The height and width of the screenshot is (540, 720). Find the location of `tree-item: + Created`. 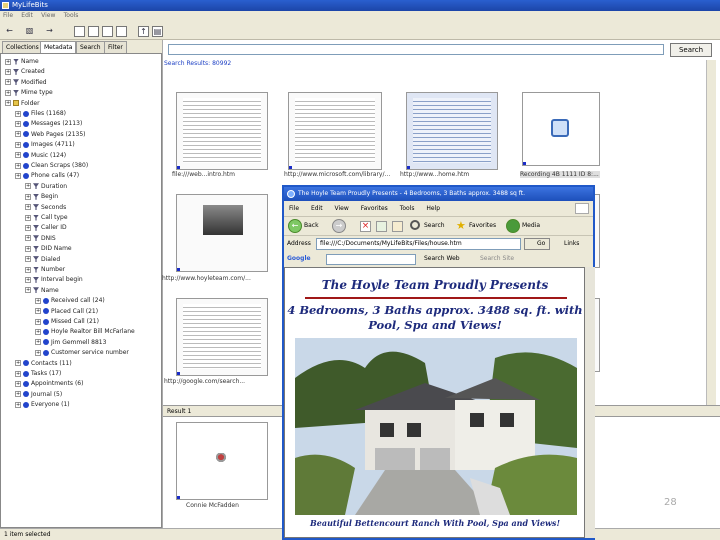

tree-item: + Created is located at coordinates (25, 71).